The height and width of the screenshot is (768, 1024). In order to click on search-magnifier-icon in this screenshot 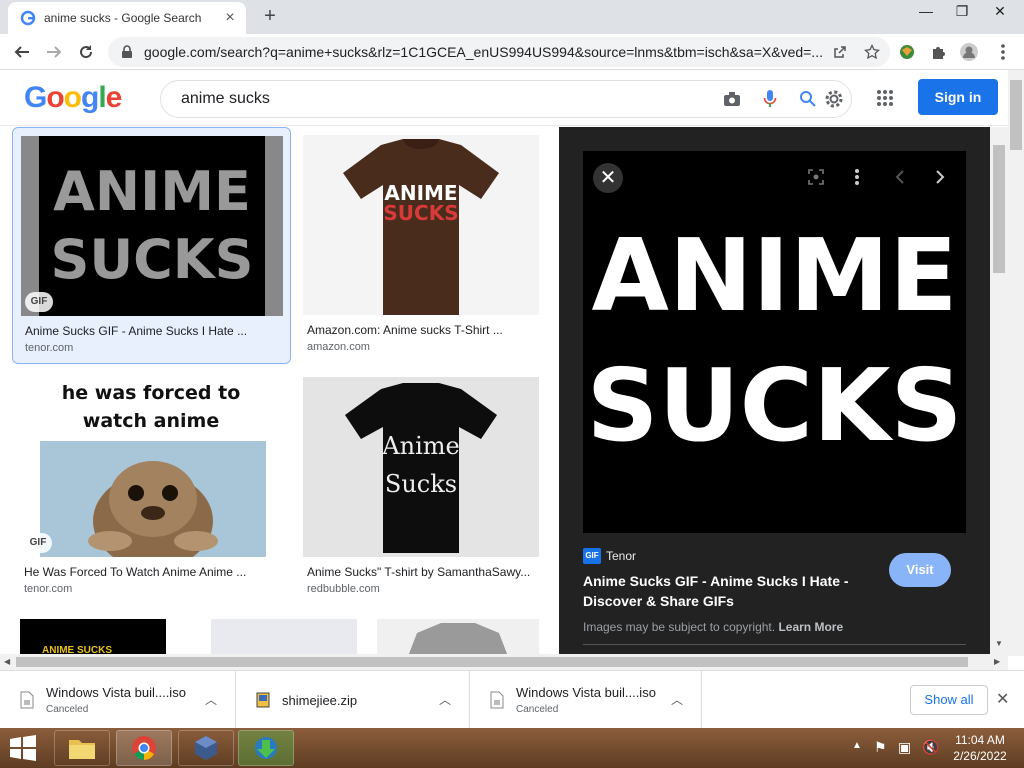, I will do `click(808, 99)`.